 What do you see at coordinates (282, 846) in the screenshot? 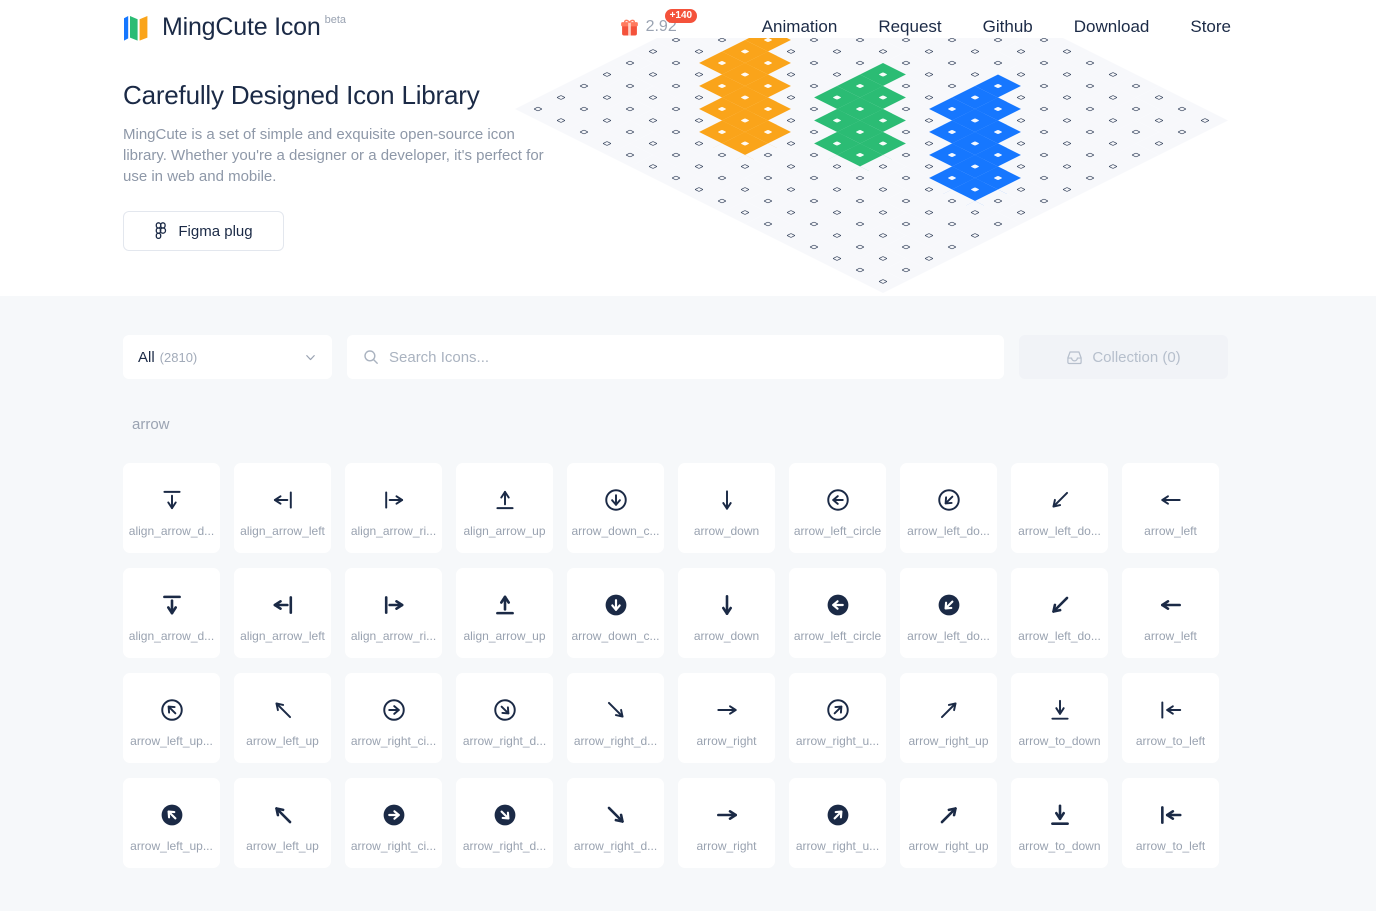
I see `icon-card-label: arrow_left_up` at bounding box center [282, 846].